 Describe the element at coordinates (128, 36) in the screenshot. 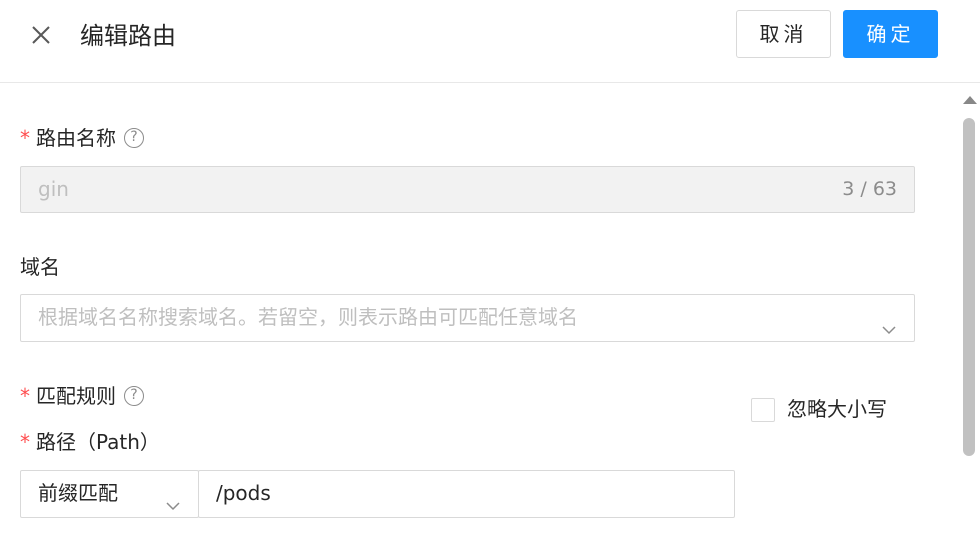

I see `page-title: 编辑路由` at that location.